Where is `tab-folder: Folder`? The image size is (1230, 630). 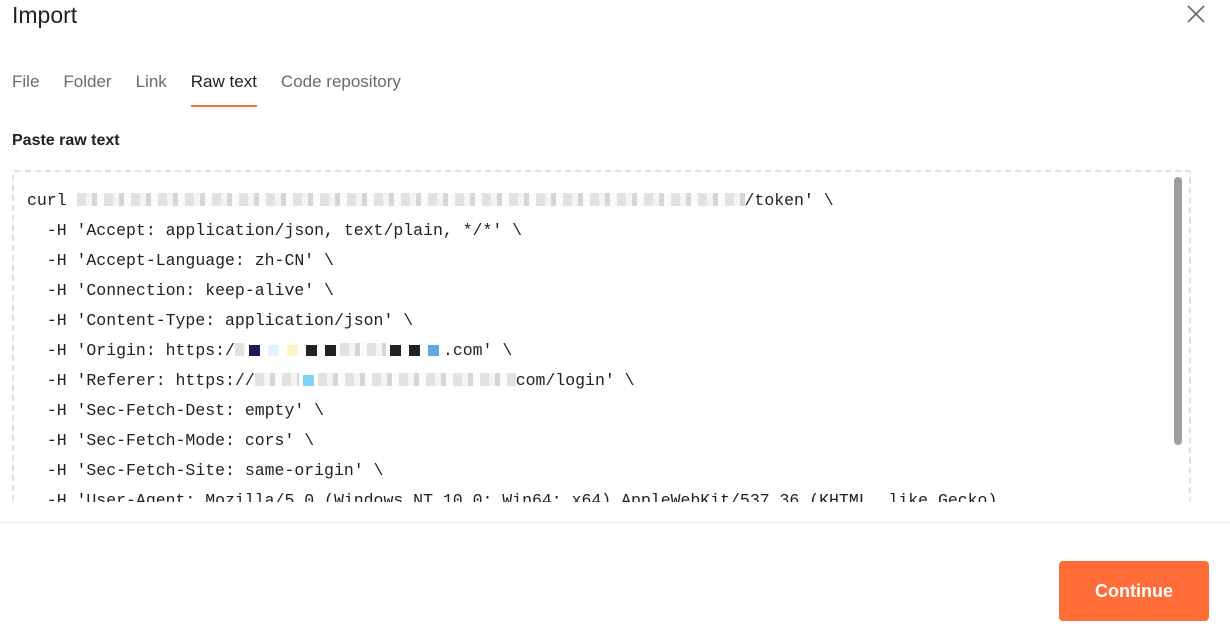 tab-folder: Folder is located at coordinates (87, 89).